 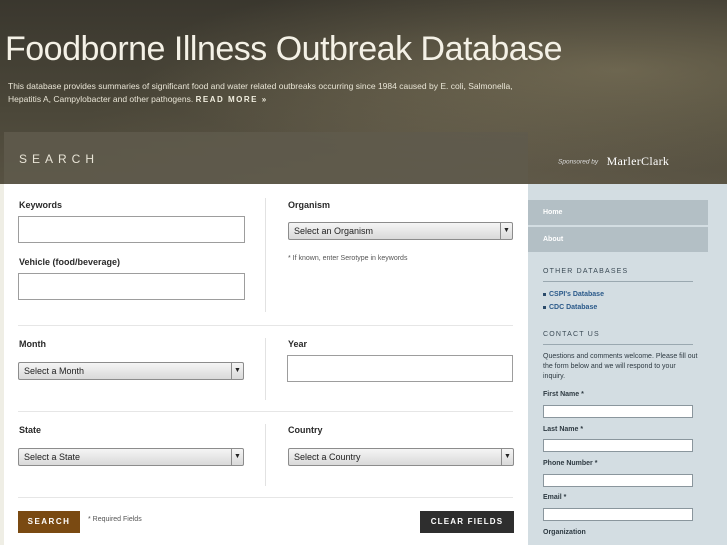 What do you see at coordinates (131, 371) in the screenshot?
I see `month-select: Select a Month ▼` at bounding box center [131, 371].